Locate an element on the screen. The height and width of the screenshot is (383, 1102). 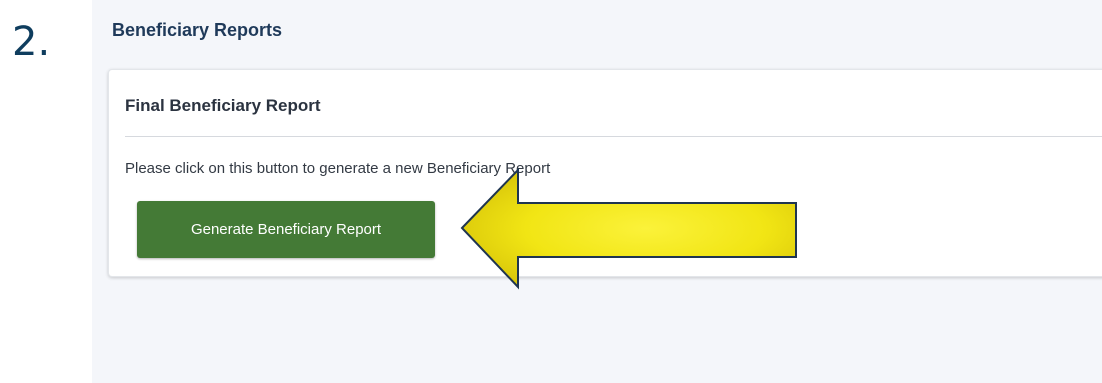
generate-beneficiary-report-button: Generate Beneficiary Report is located at coordinates (286, 229).